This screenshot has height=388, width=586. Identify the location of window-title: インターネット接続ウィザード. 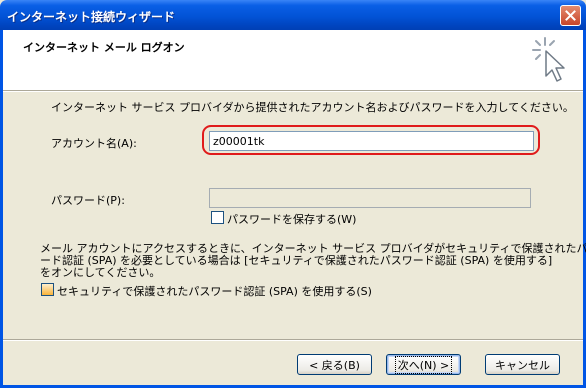
(91, 17).